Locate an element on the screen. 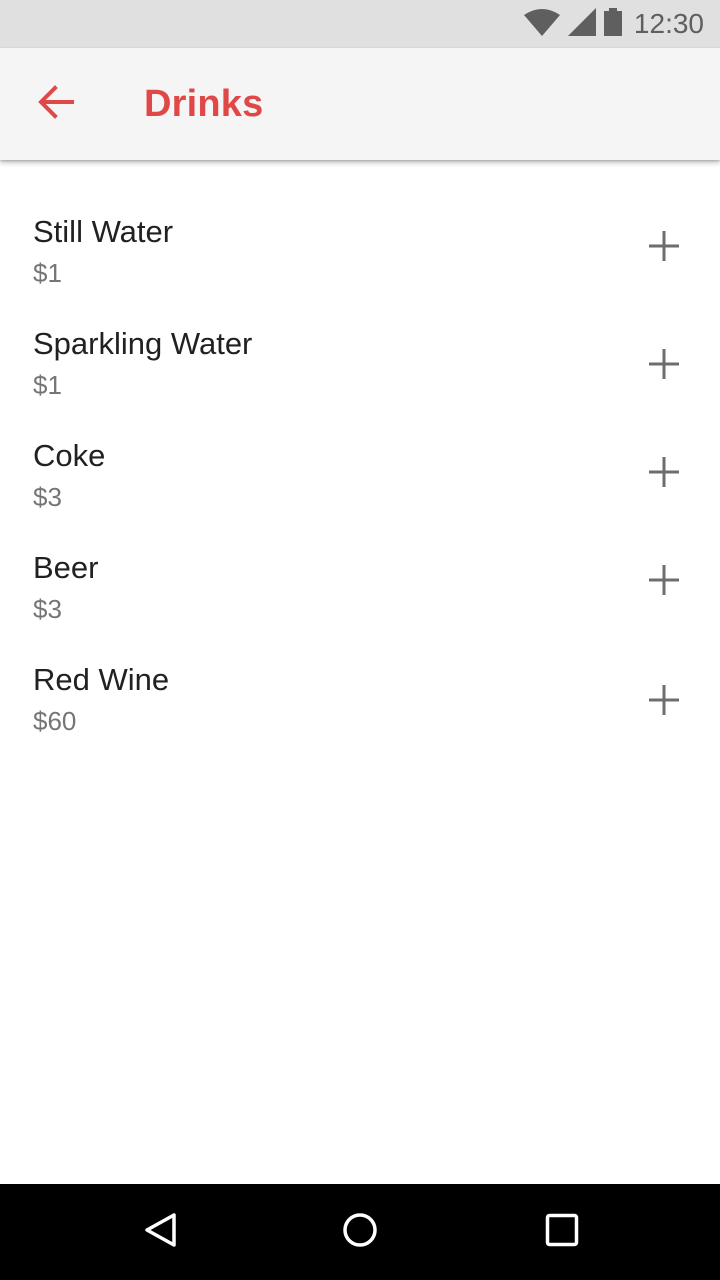 Image resolution: width=720 pixels, height=1280 pixels. home-circle-icon is located at coordinates (360, 1232).